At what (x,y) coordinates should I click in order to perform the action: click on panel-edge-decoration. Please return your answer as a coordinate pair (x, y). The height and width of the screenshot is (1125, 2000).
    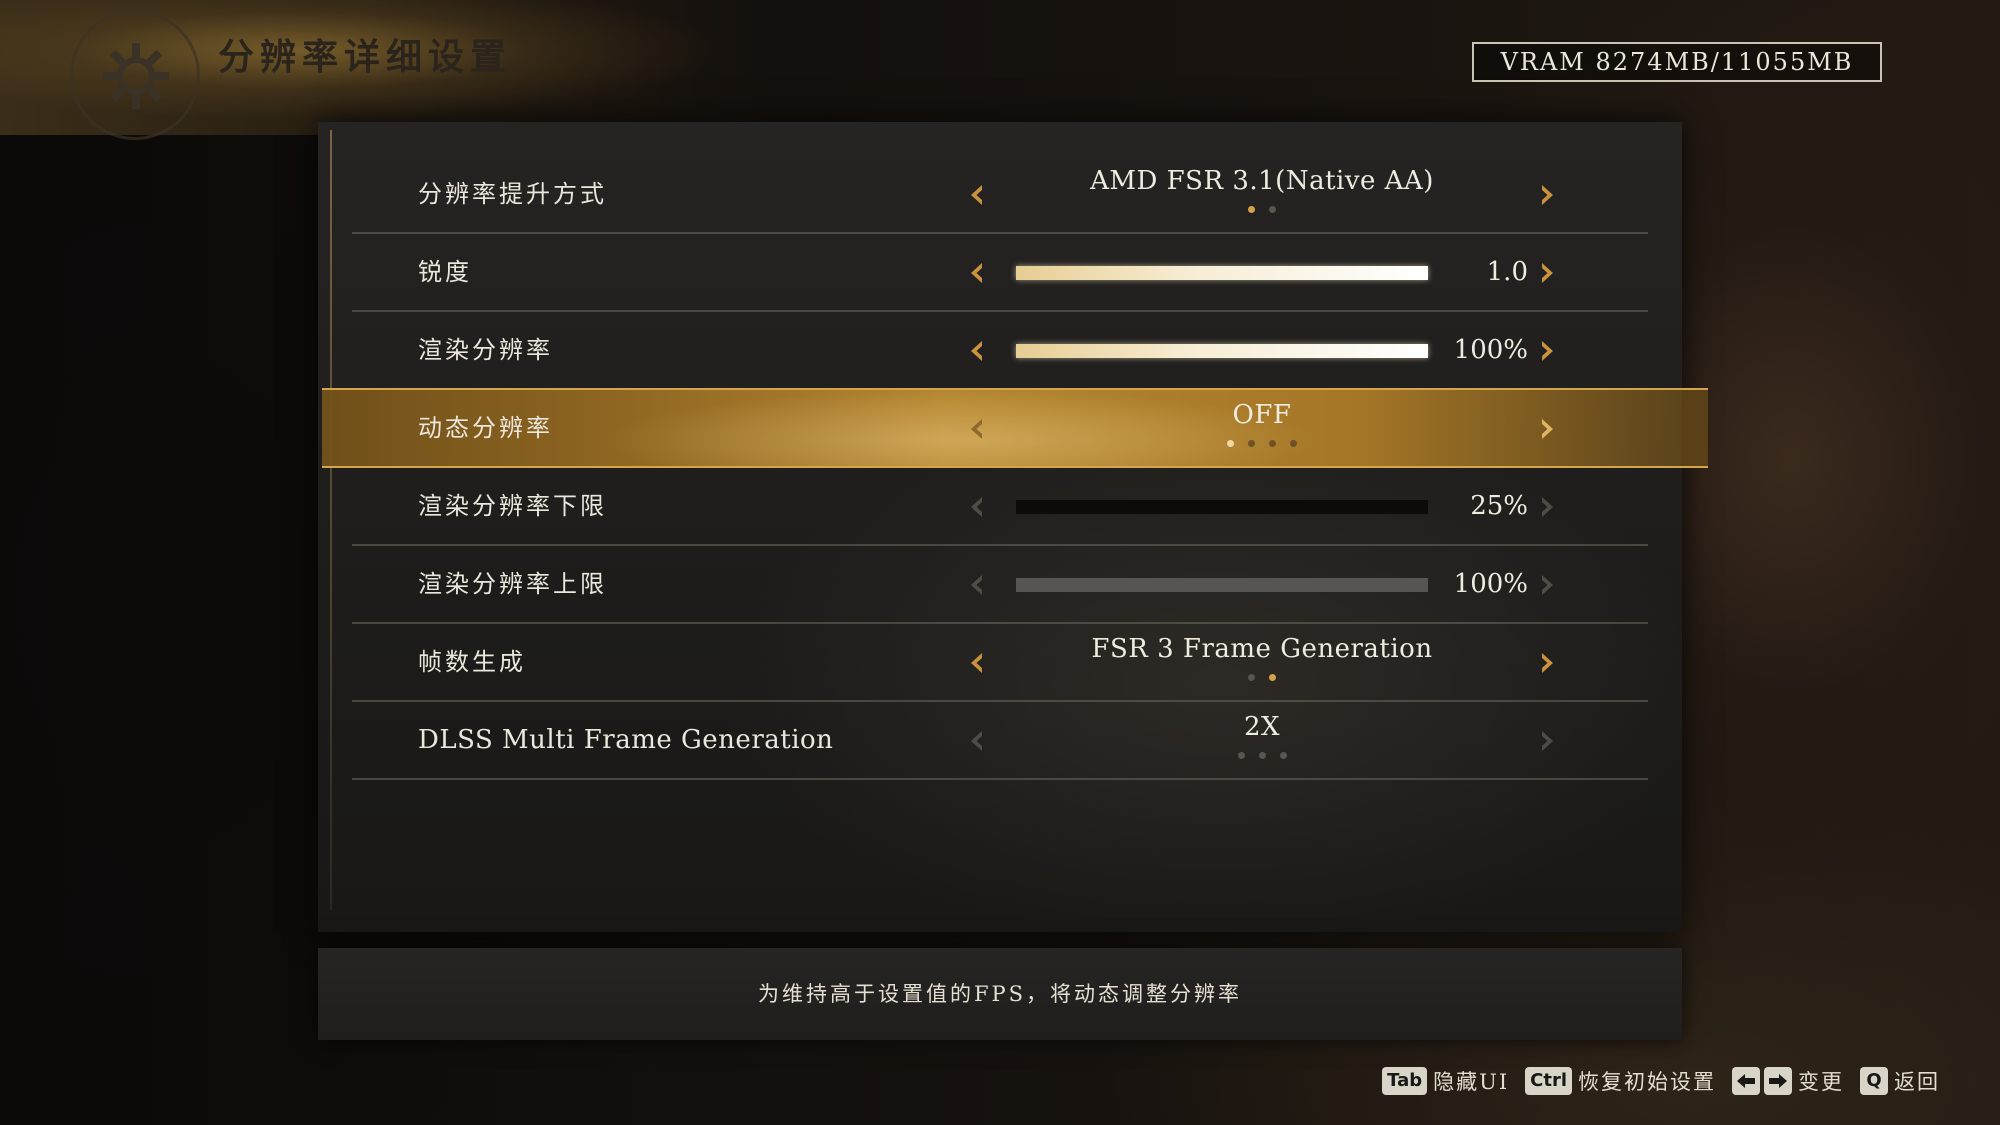
    Looking at the image, I should click on (331, 520).